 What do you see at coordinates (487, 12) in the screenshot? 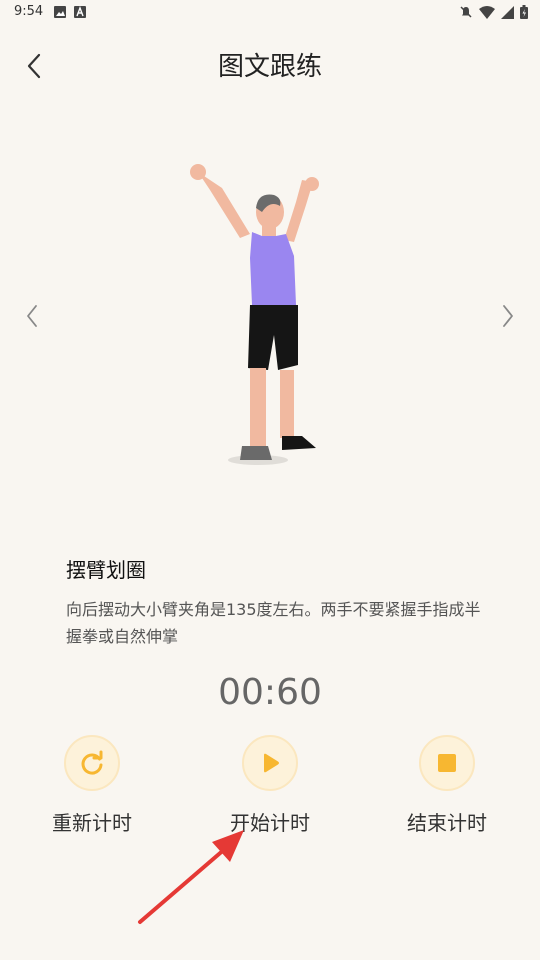
I see `wifi-icon` at bounding box center [487, 12].